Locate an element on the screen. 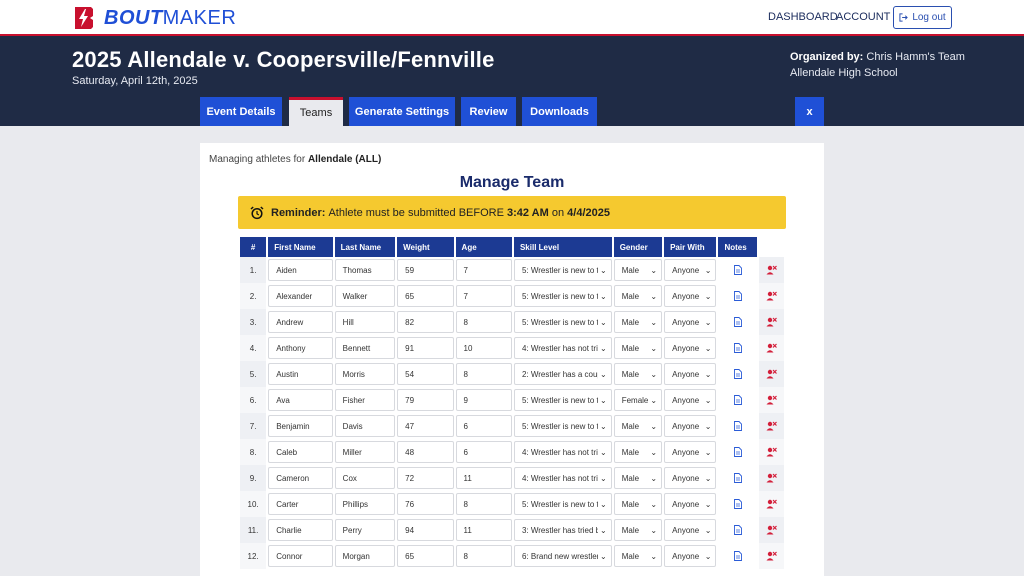 Image resolution: width=1024 pixels, height=576 pixels. gender-select: Female ⌄ is located at coordinates (638, 400).